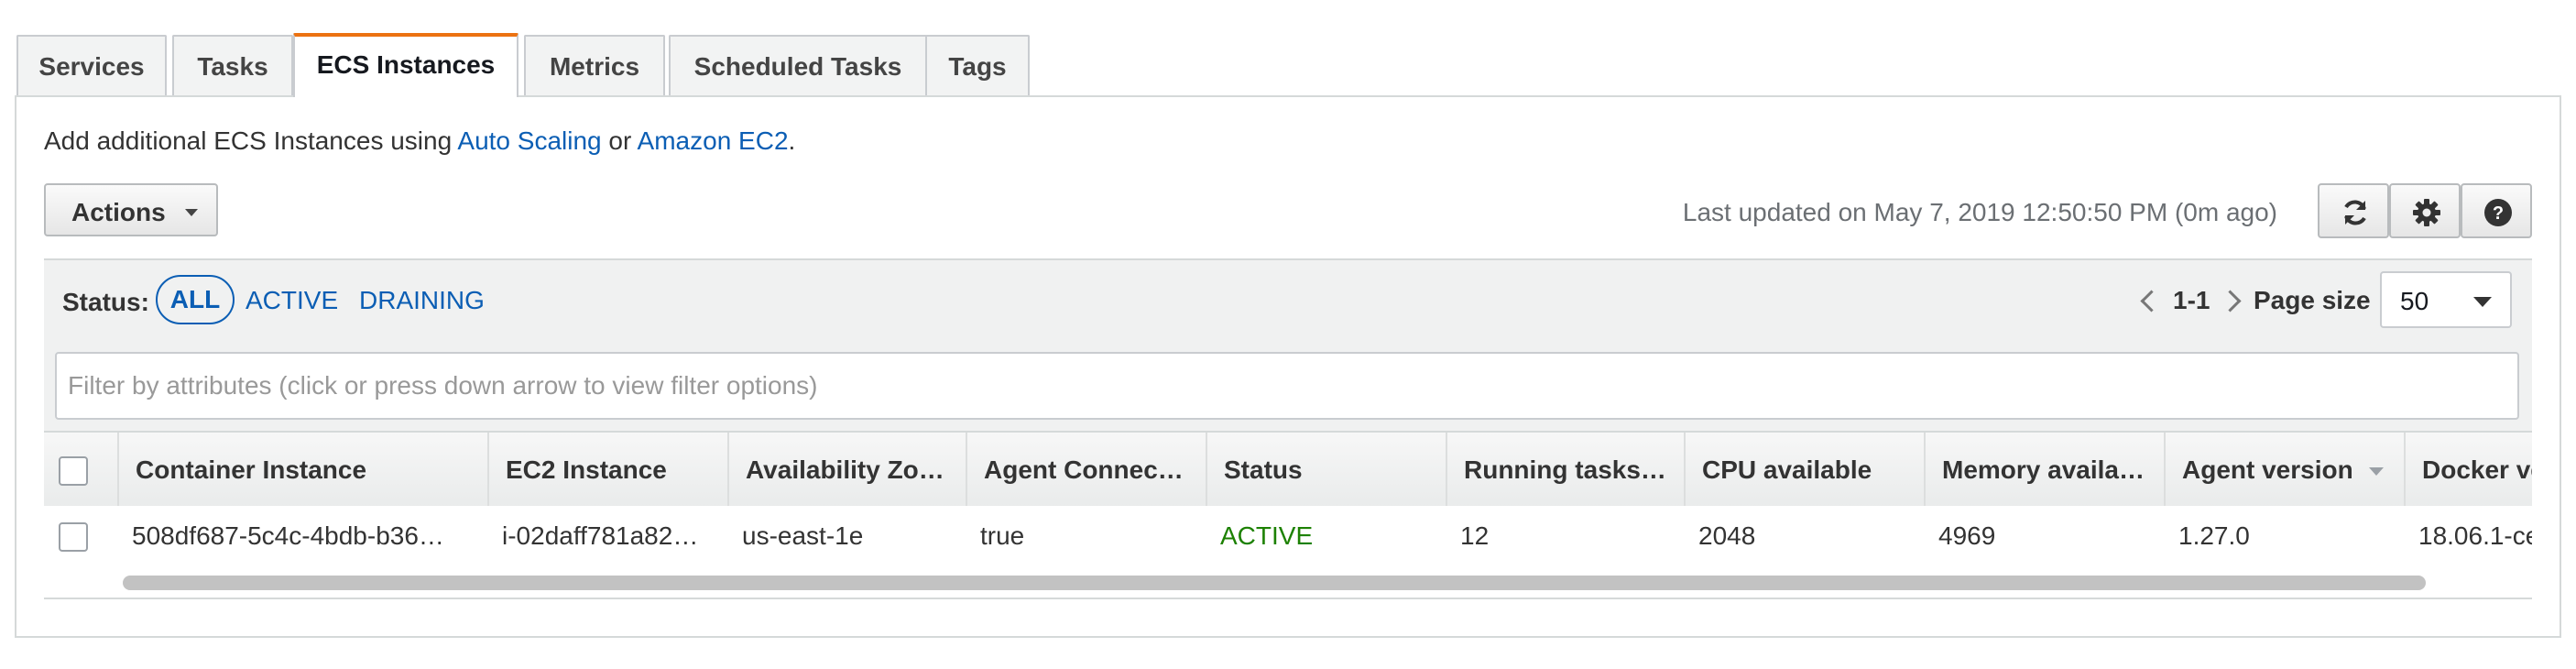 The width and height of the screenshot is (2576, 669). I want to click on filter-input, so click(1287, 386).